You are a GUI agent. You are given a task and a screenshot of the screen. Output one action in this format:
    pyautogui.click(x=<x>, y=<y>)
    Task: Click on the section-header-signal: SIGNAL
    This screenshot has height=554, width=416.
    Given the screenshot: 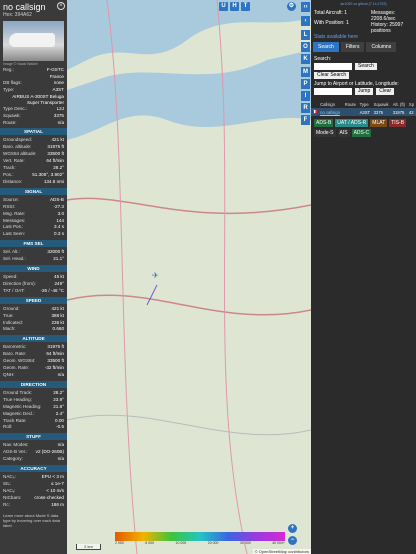 What is the action you would take?
    pyautogui.click(x=33, y=191)
    